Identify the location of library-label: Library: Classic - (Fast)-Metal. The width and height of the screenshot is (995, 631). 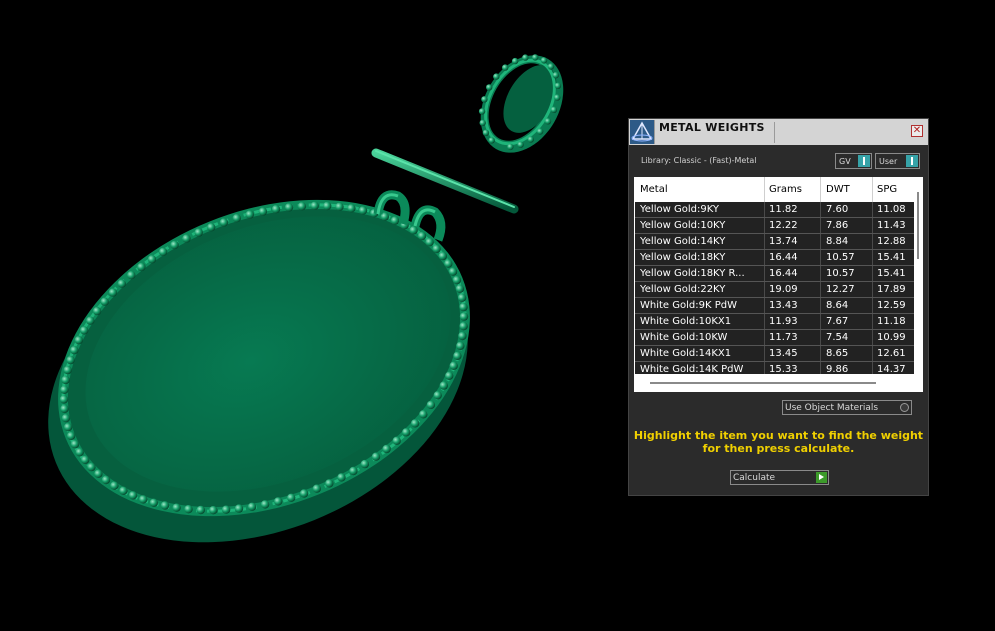
(699, 160).